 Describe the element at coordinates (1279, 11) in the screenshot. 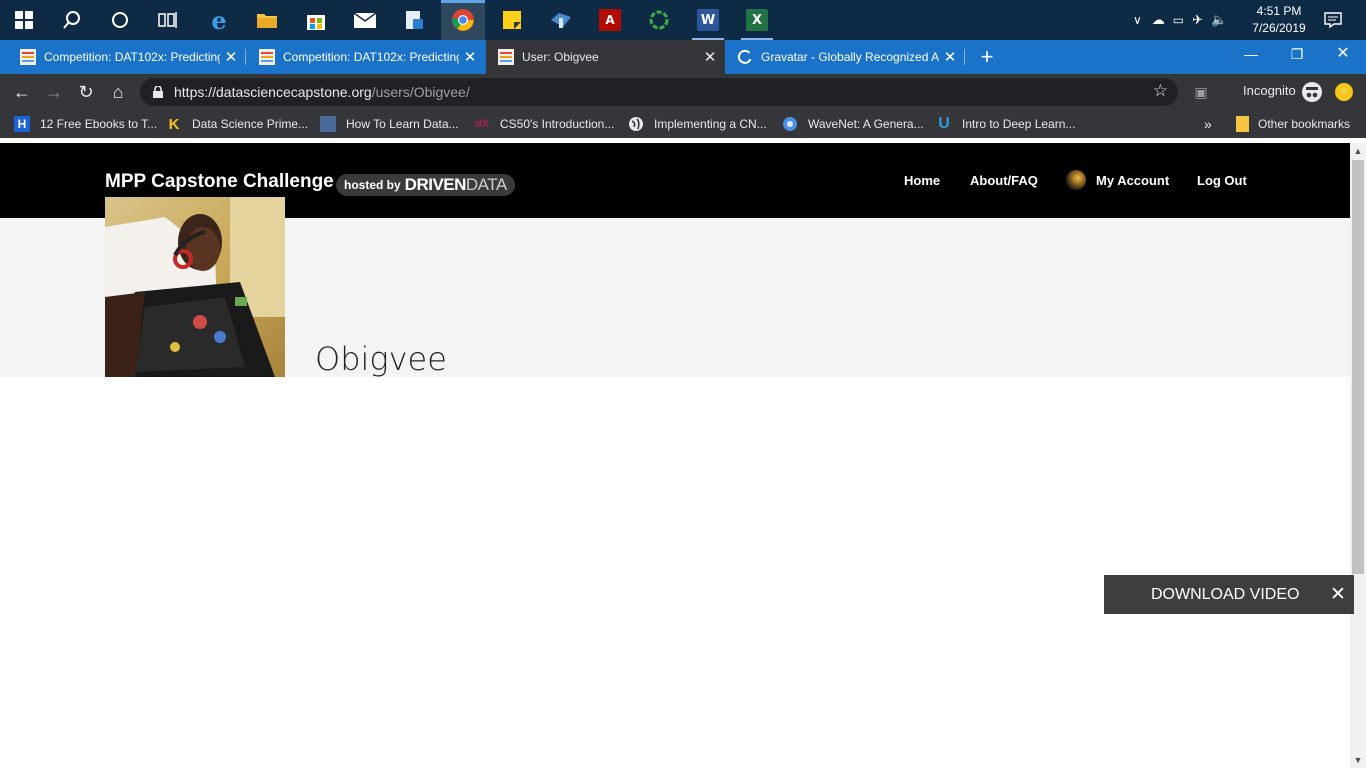

I see `clock-time: 4:51 PM` at that location.